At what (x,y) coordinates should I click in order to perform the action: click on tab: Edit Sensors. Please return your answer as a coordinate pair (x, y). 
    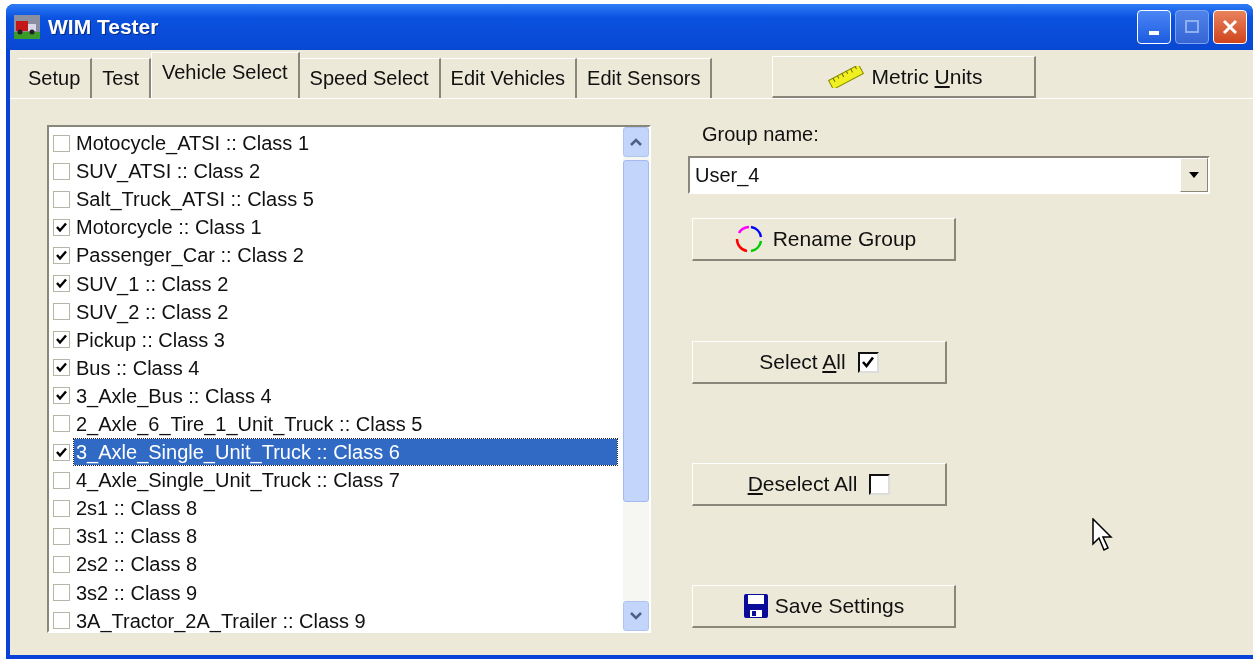
    Looking at the image, I should click on (645, 78).